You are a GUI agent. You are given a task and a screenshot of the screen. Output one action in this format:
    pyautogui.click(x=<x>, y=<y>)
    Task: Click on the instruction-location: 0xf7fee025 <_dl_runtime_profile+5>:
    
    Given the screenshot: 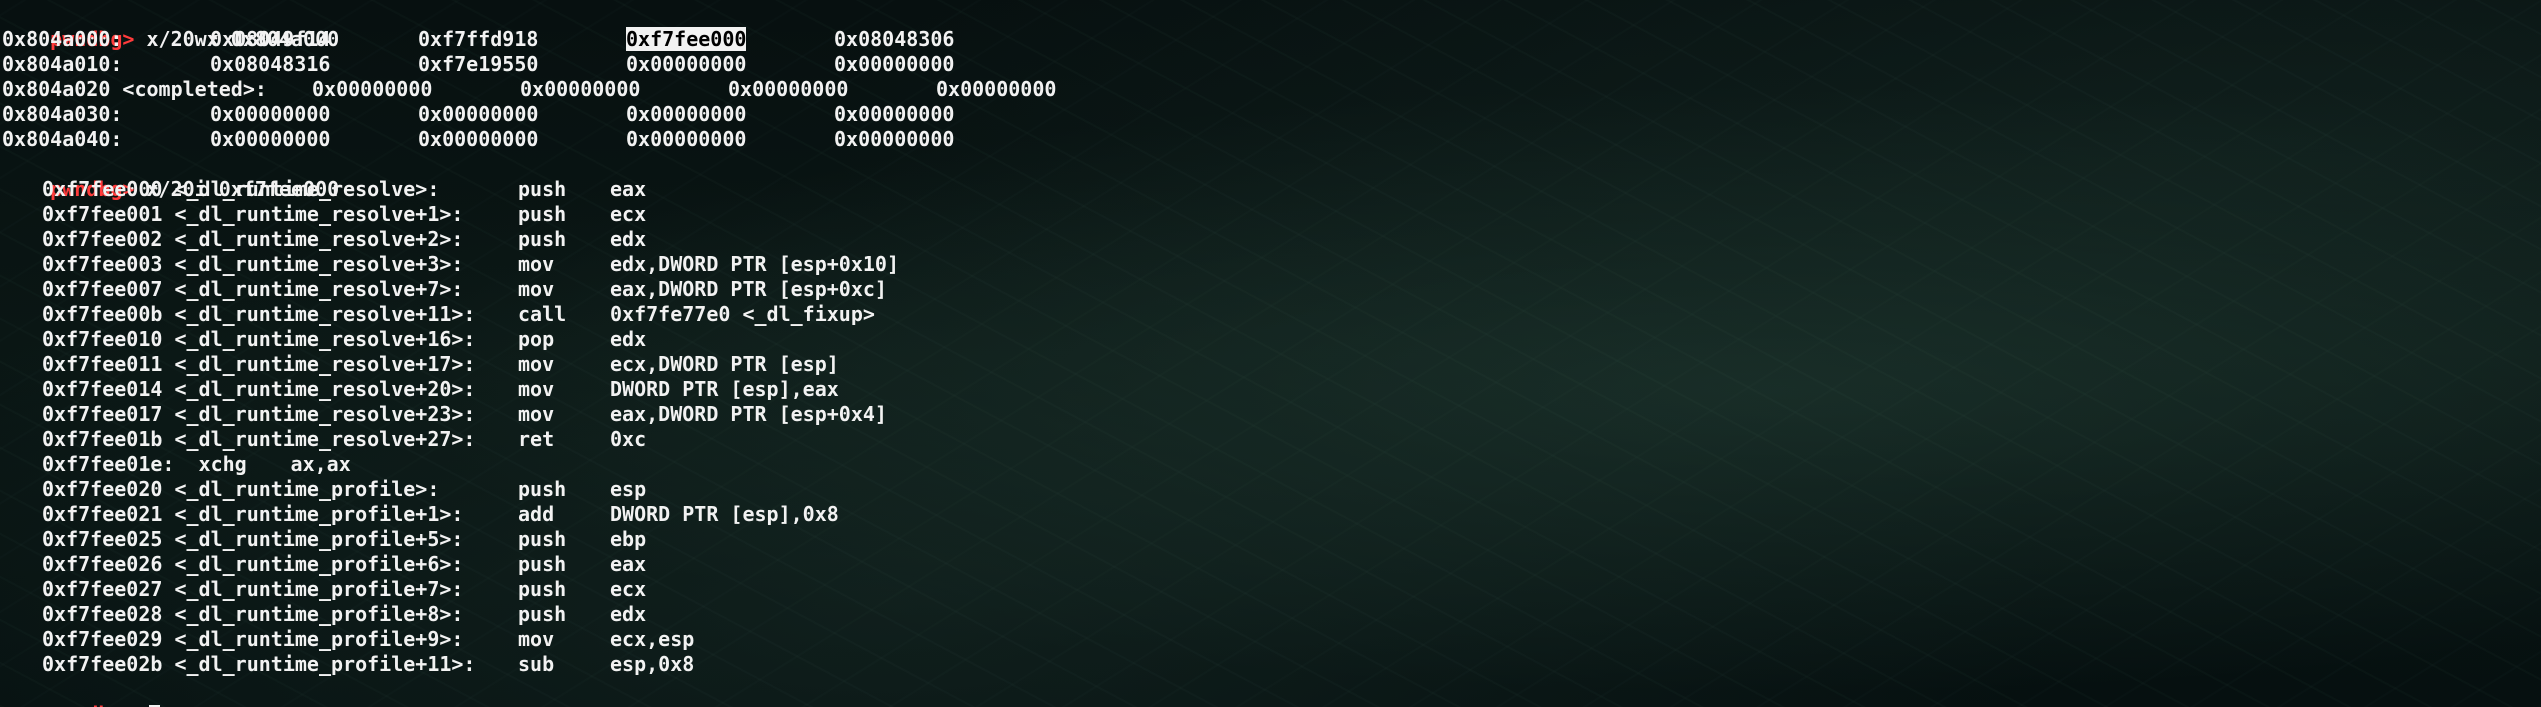 What is the action you would take?
    pyautogui.click(x=253, y=539)
    